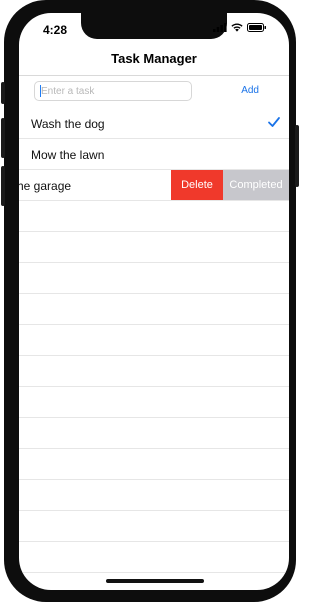  I want to click on volume-down-button, so click(3, 186).